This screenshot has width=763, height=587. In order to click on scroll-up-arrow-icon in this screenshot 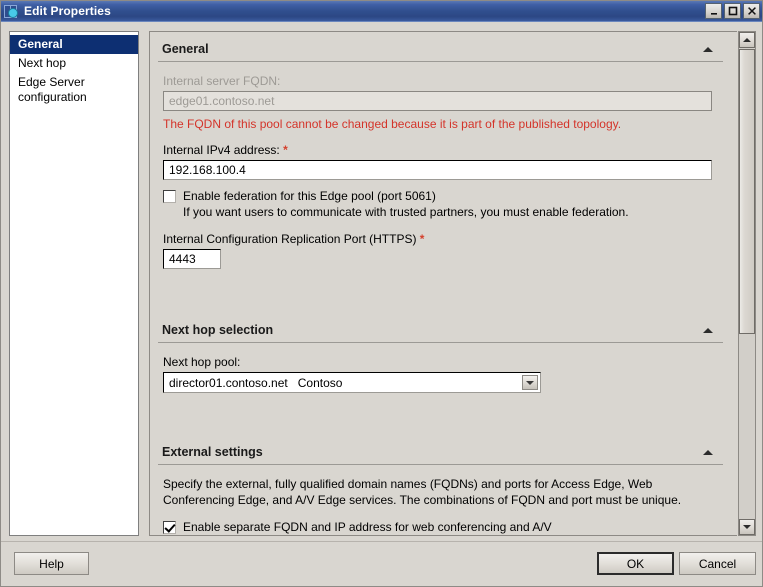, I will do `click(747, 40)`.